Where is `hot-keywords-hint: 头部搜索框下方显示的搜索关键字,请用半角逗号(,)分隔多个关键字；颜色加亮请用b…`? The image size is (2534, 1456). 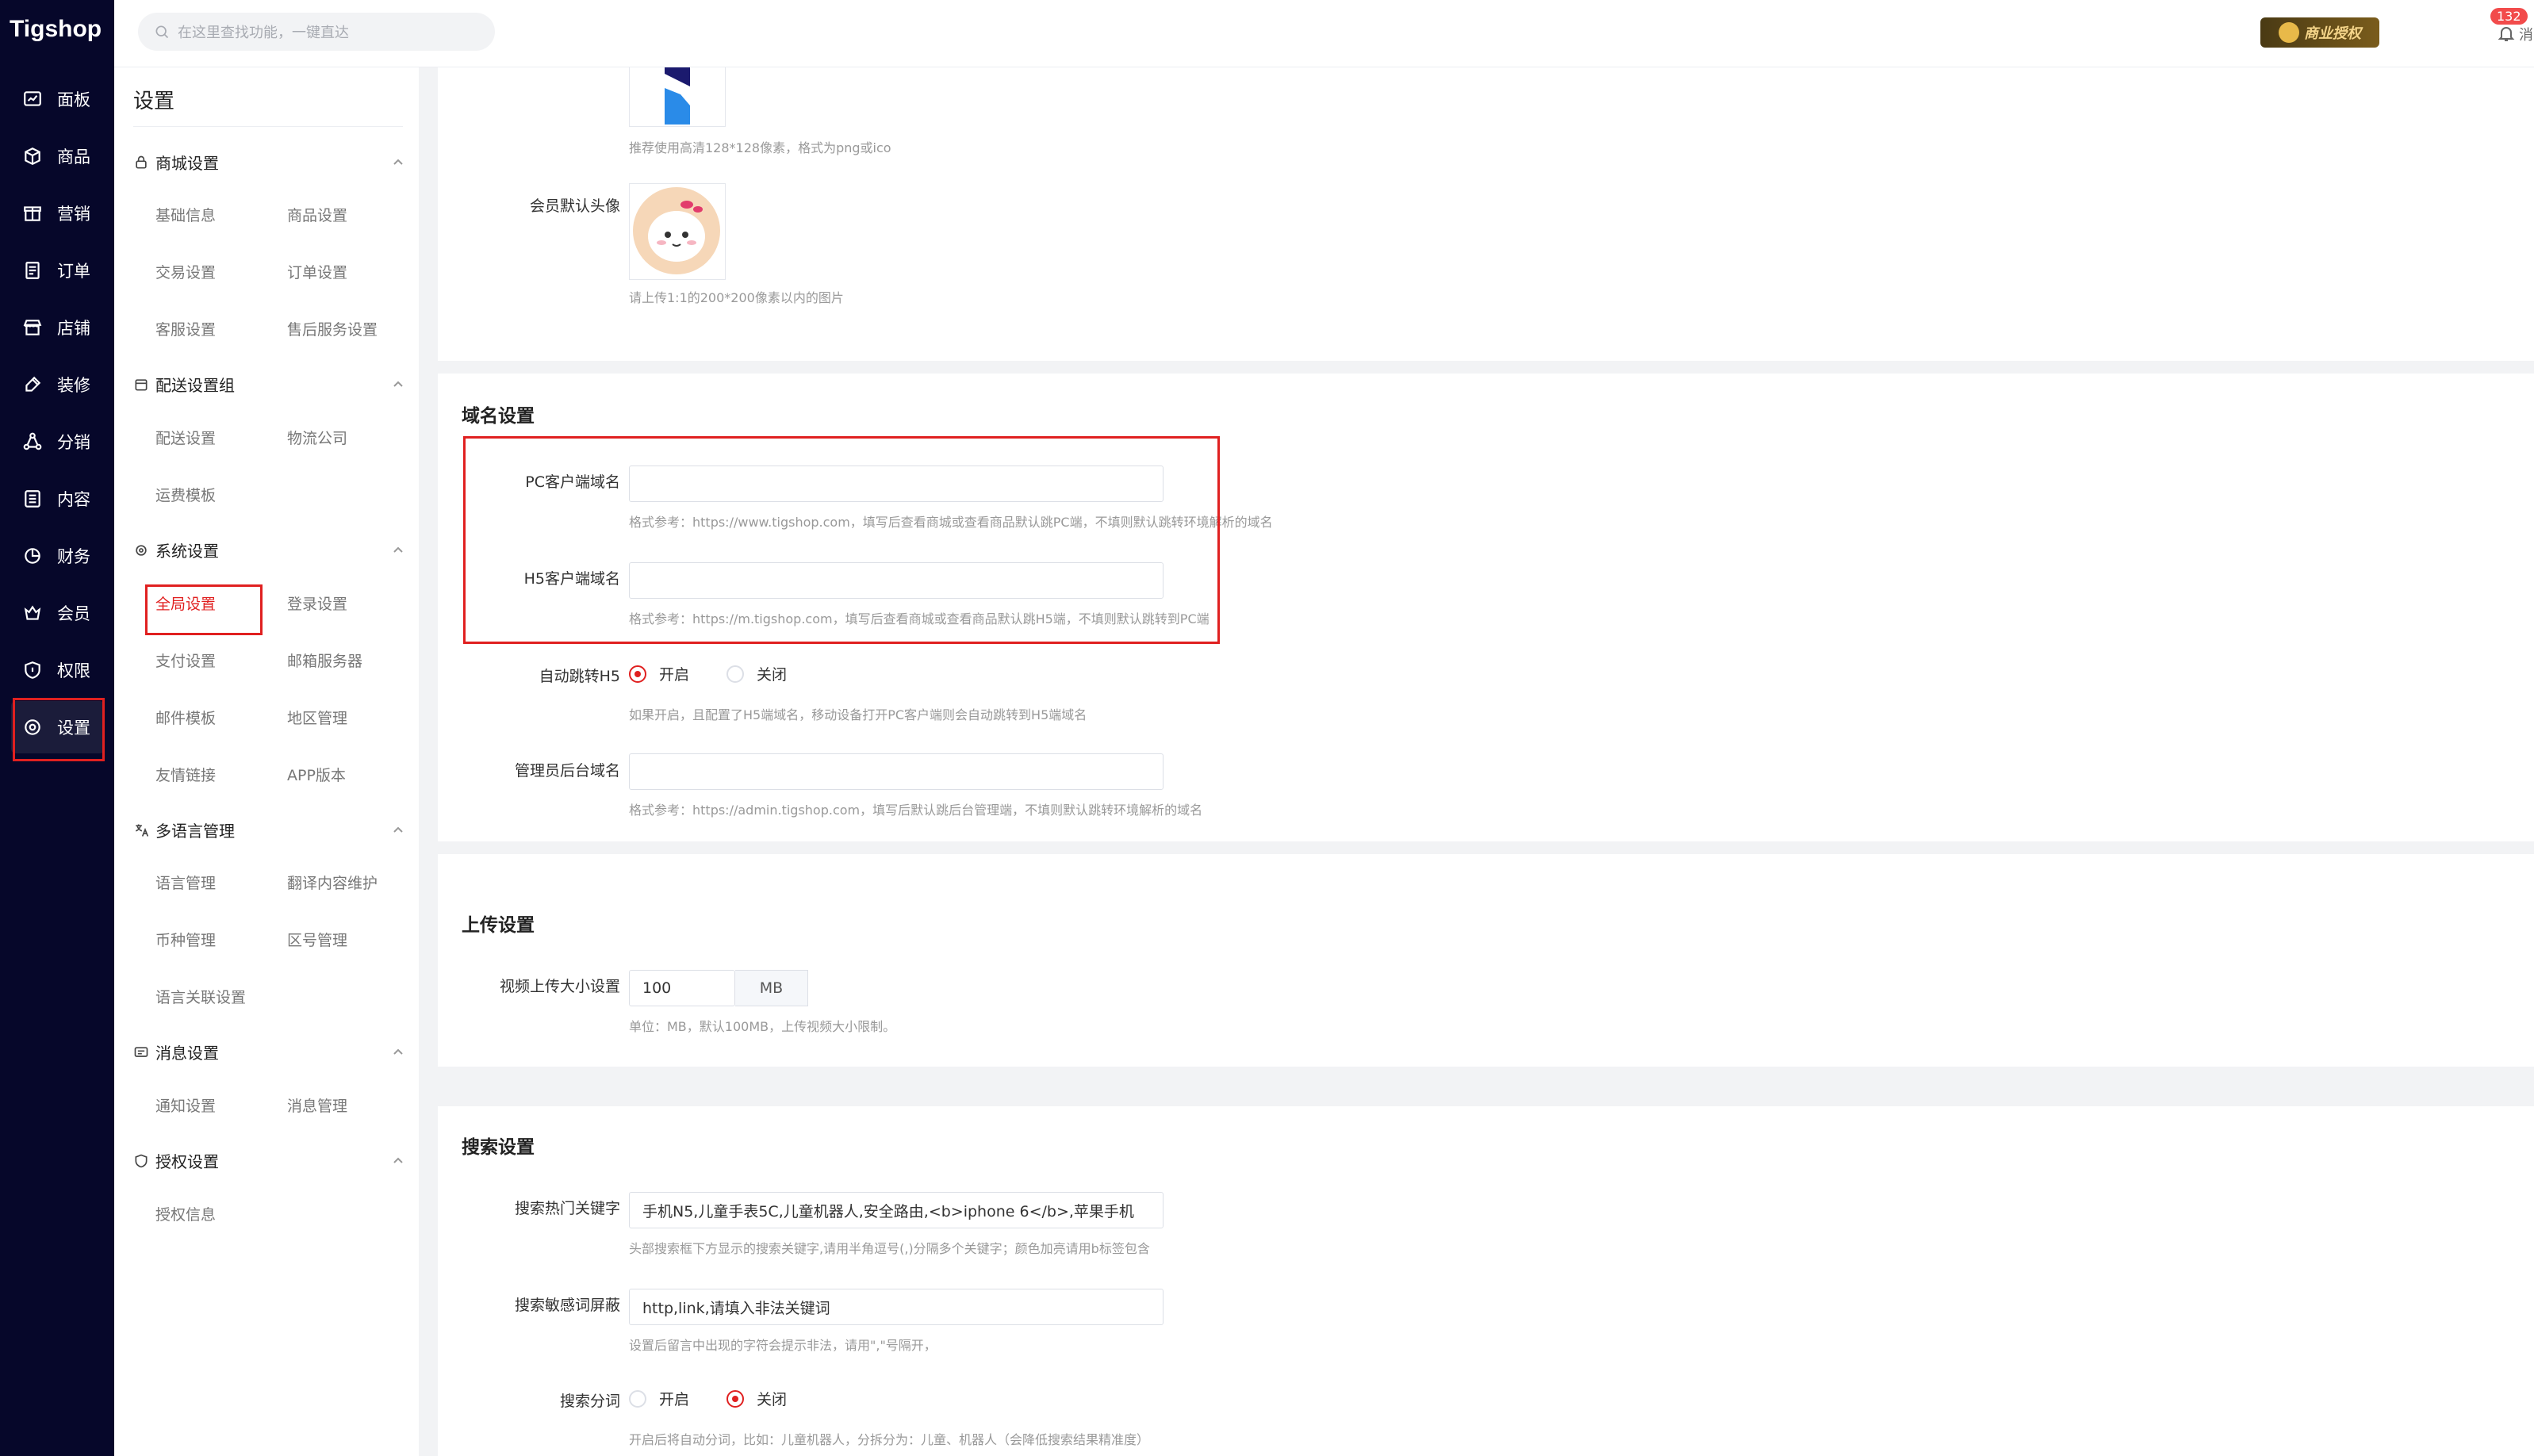
hot-keywords-hint: 头部搜索框下方显示的搜索关键字,请用半角逗号(,)分隔多个关键字；颜色加亮请用b… is located at coordinates (889, 1248).